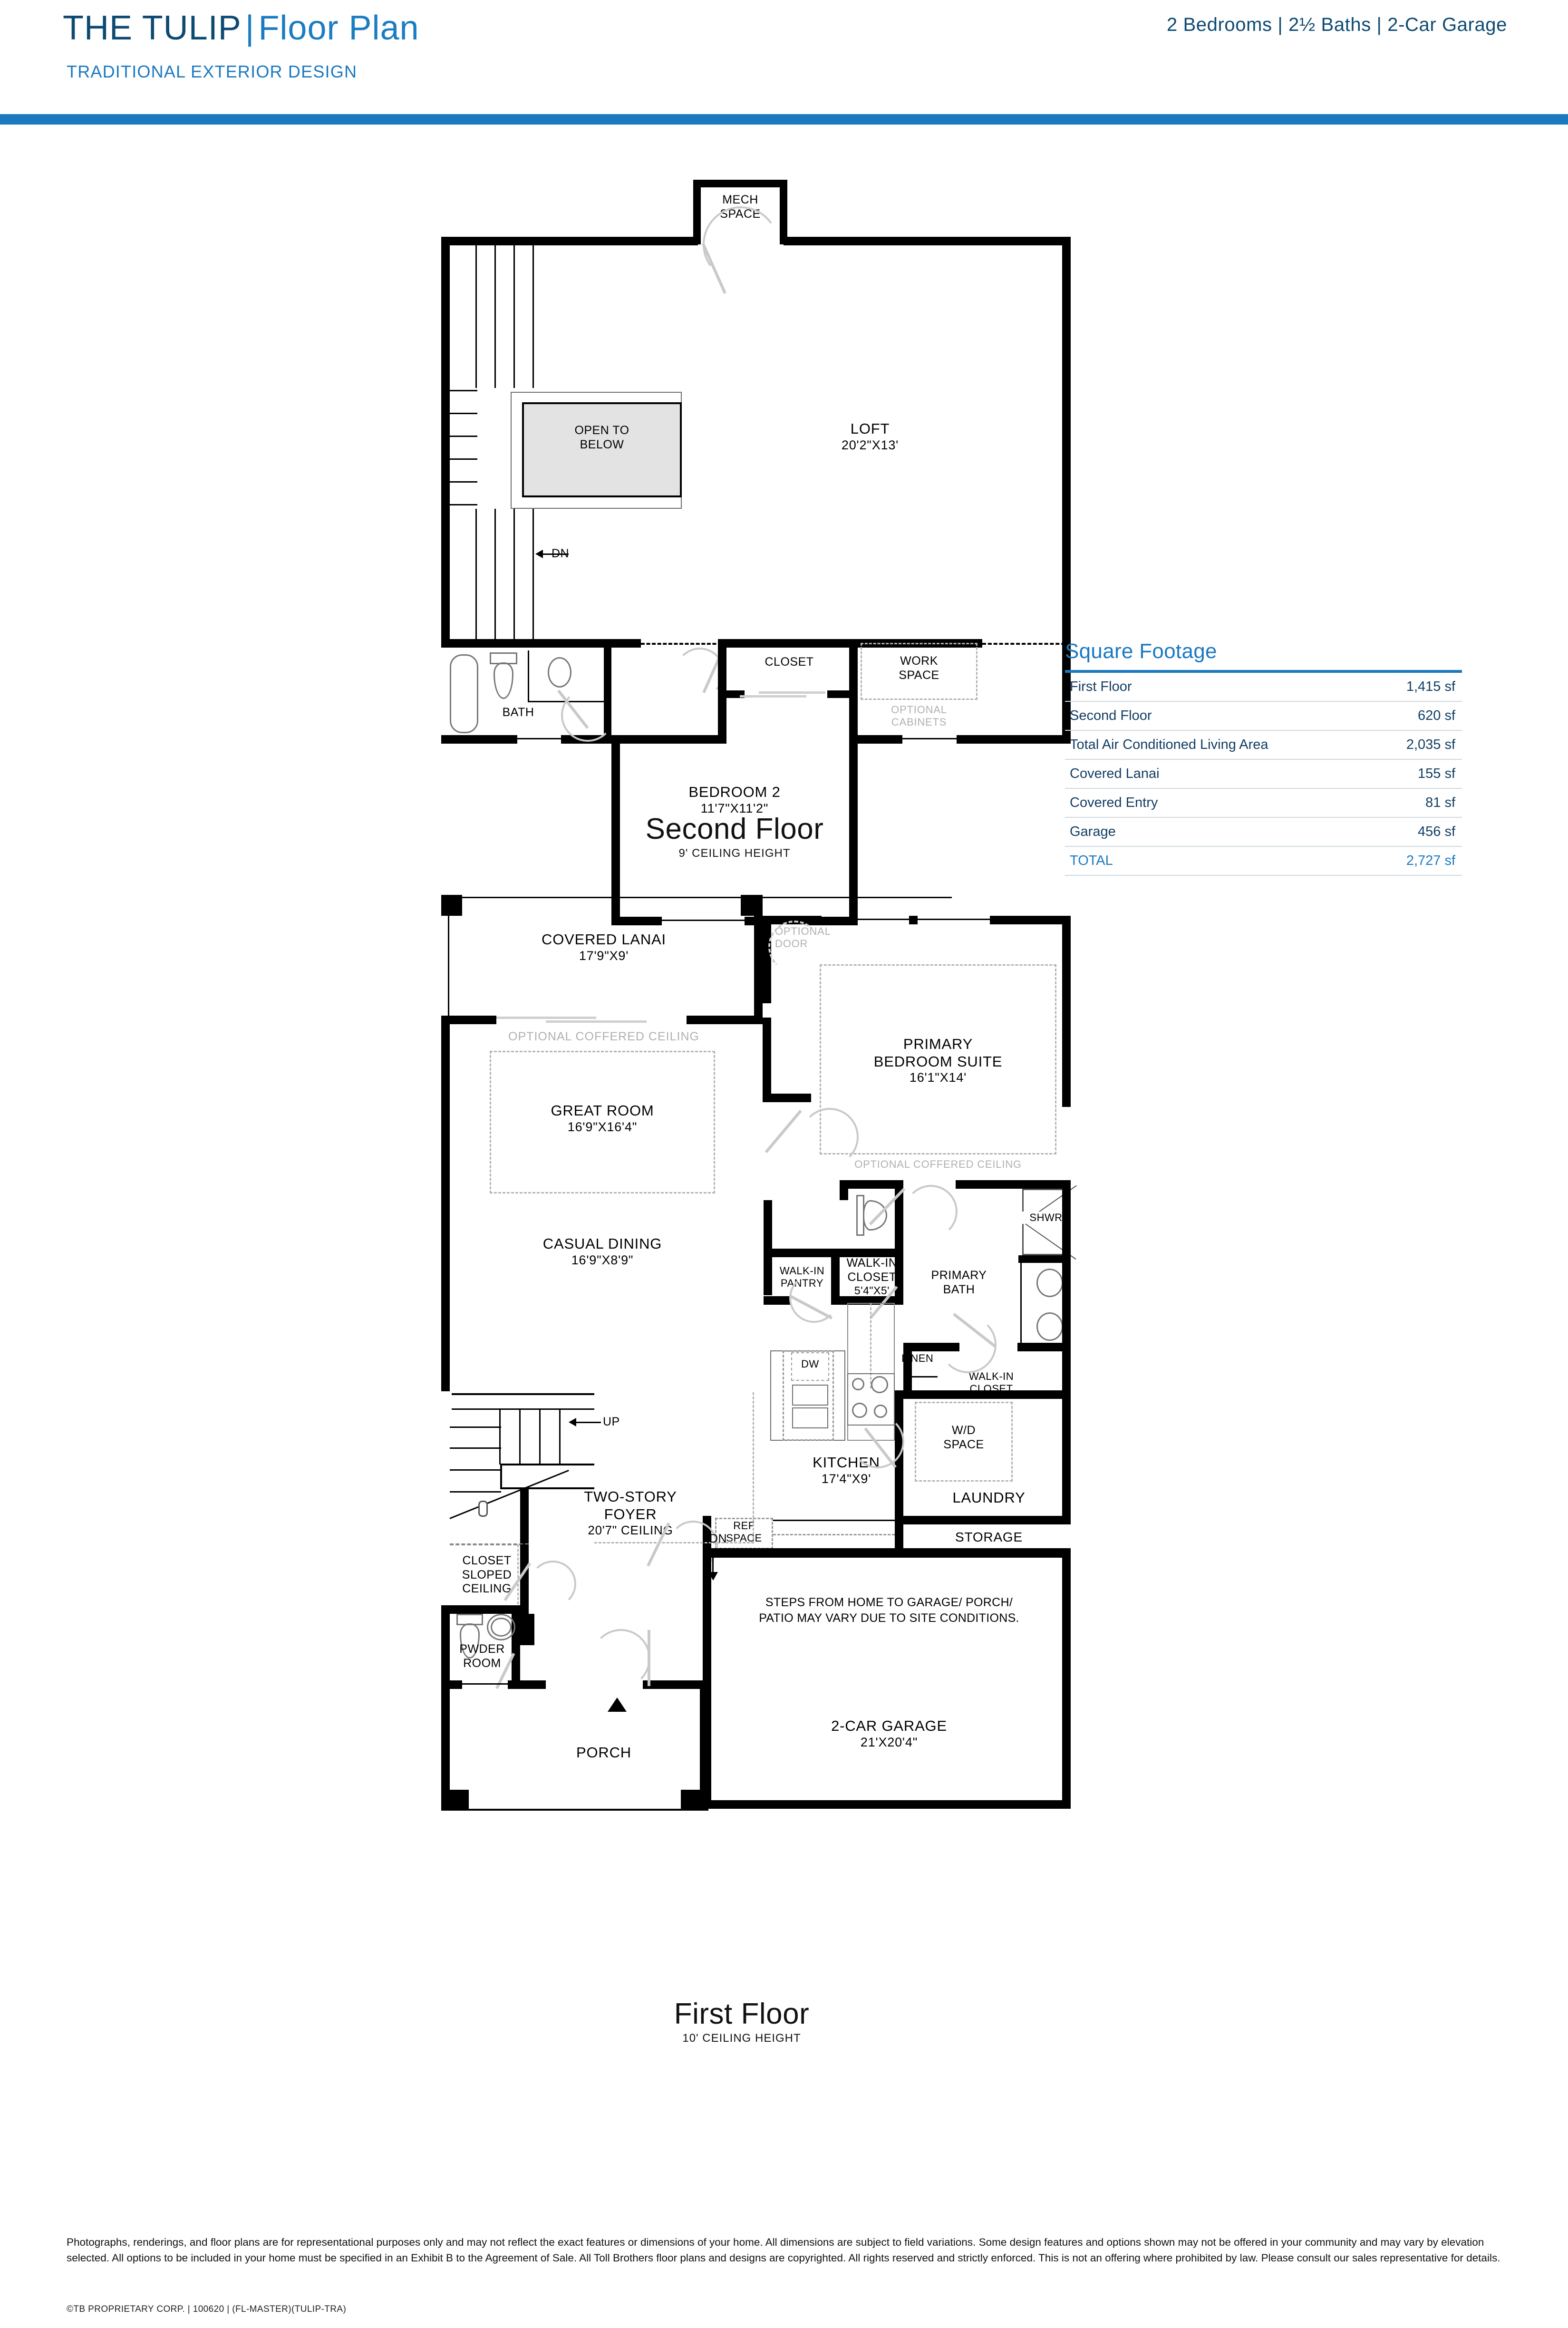  I want to click on sqft-label: Covered Entry, so click(1218, 803).